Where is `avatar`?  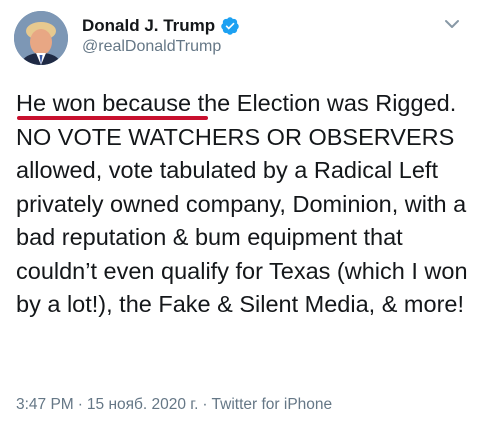 avatar is located at coordinates (41, 38).